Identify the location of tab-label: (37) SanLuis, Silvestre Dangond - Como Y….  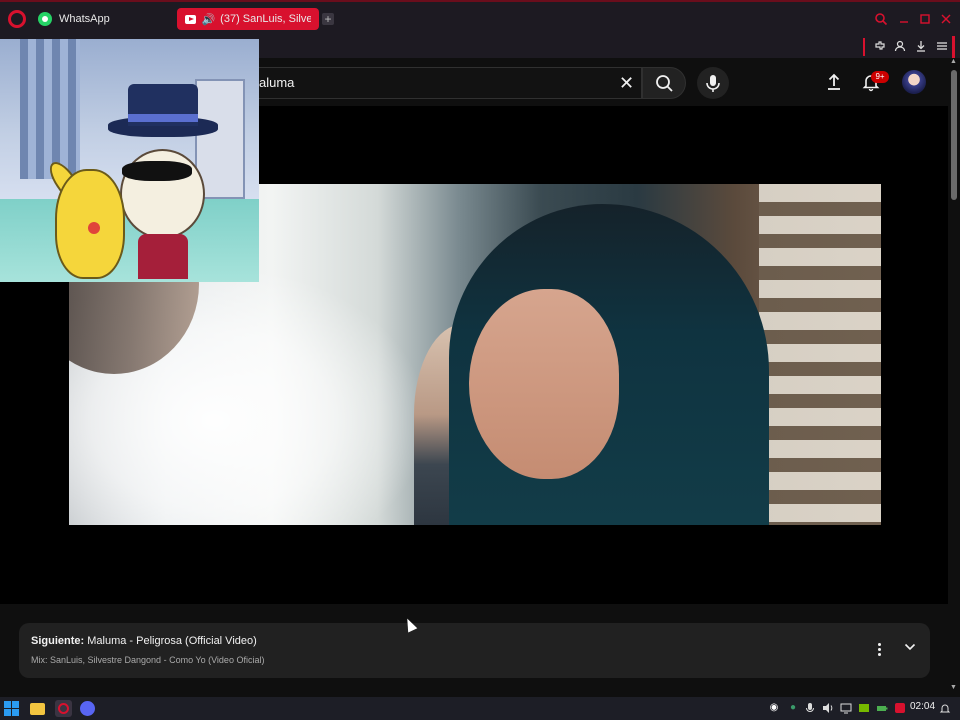
(265, 19).